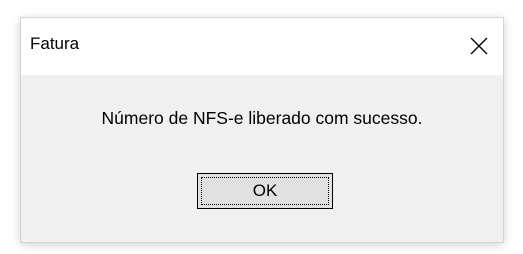 This screenshot has height=254, width=523. I want to click on ok-button: OK, so click(265, 191).